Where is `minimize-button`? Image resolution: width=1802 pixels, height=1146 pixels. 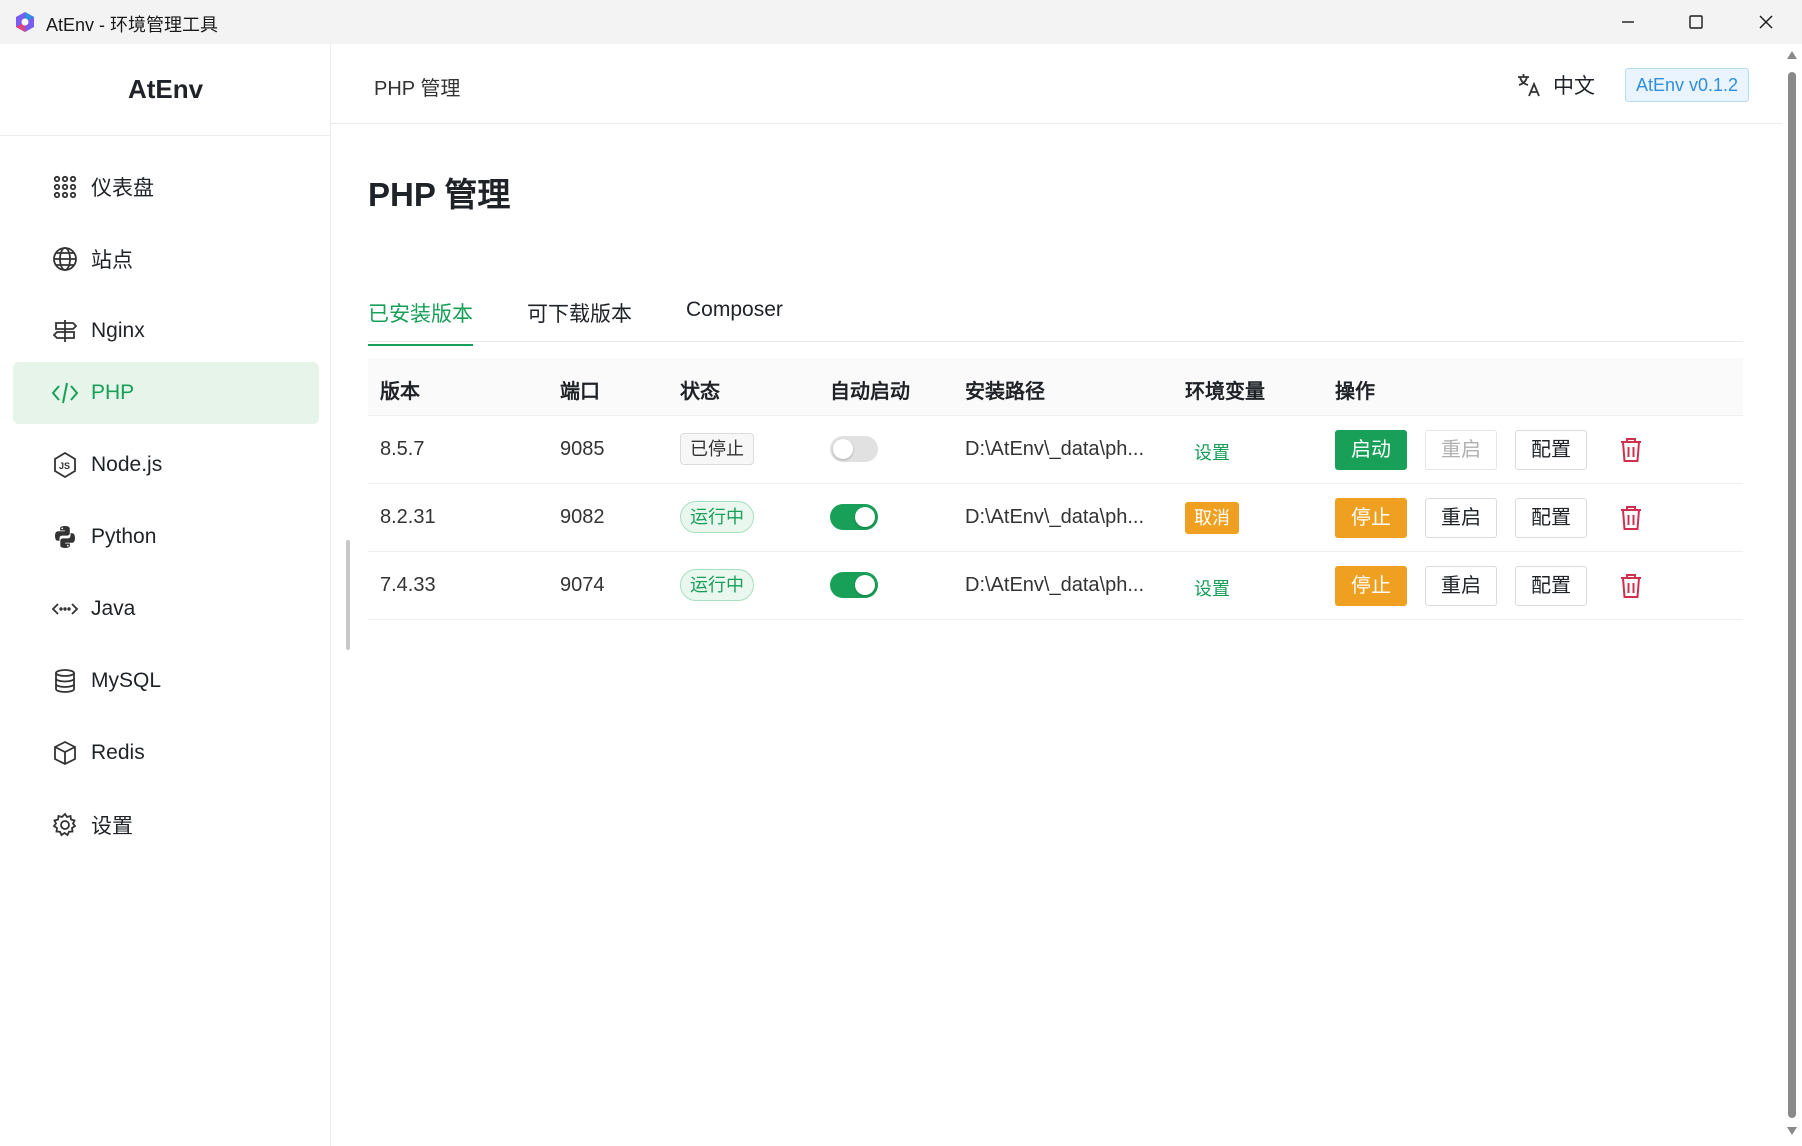 minimize-button is located at coordinates (1628, 22).